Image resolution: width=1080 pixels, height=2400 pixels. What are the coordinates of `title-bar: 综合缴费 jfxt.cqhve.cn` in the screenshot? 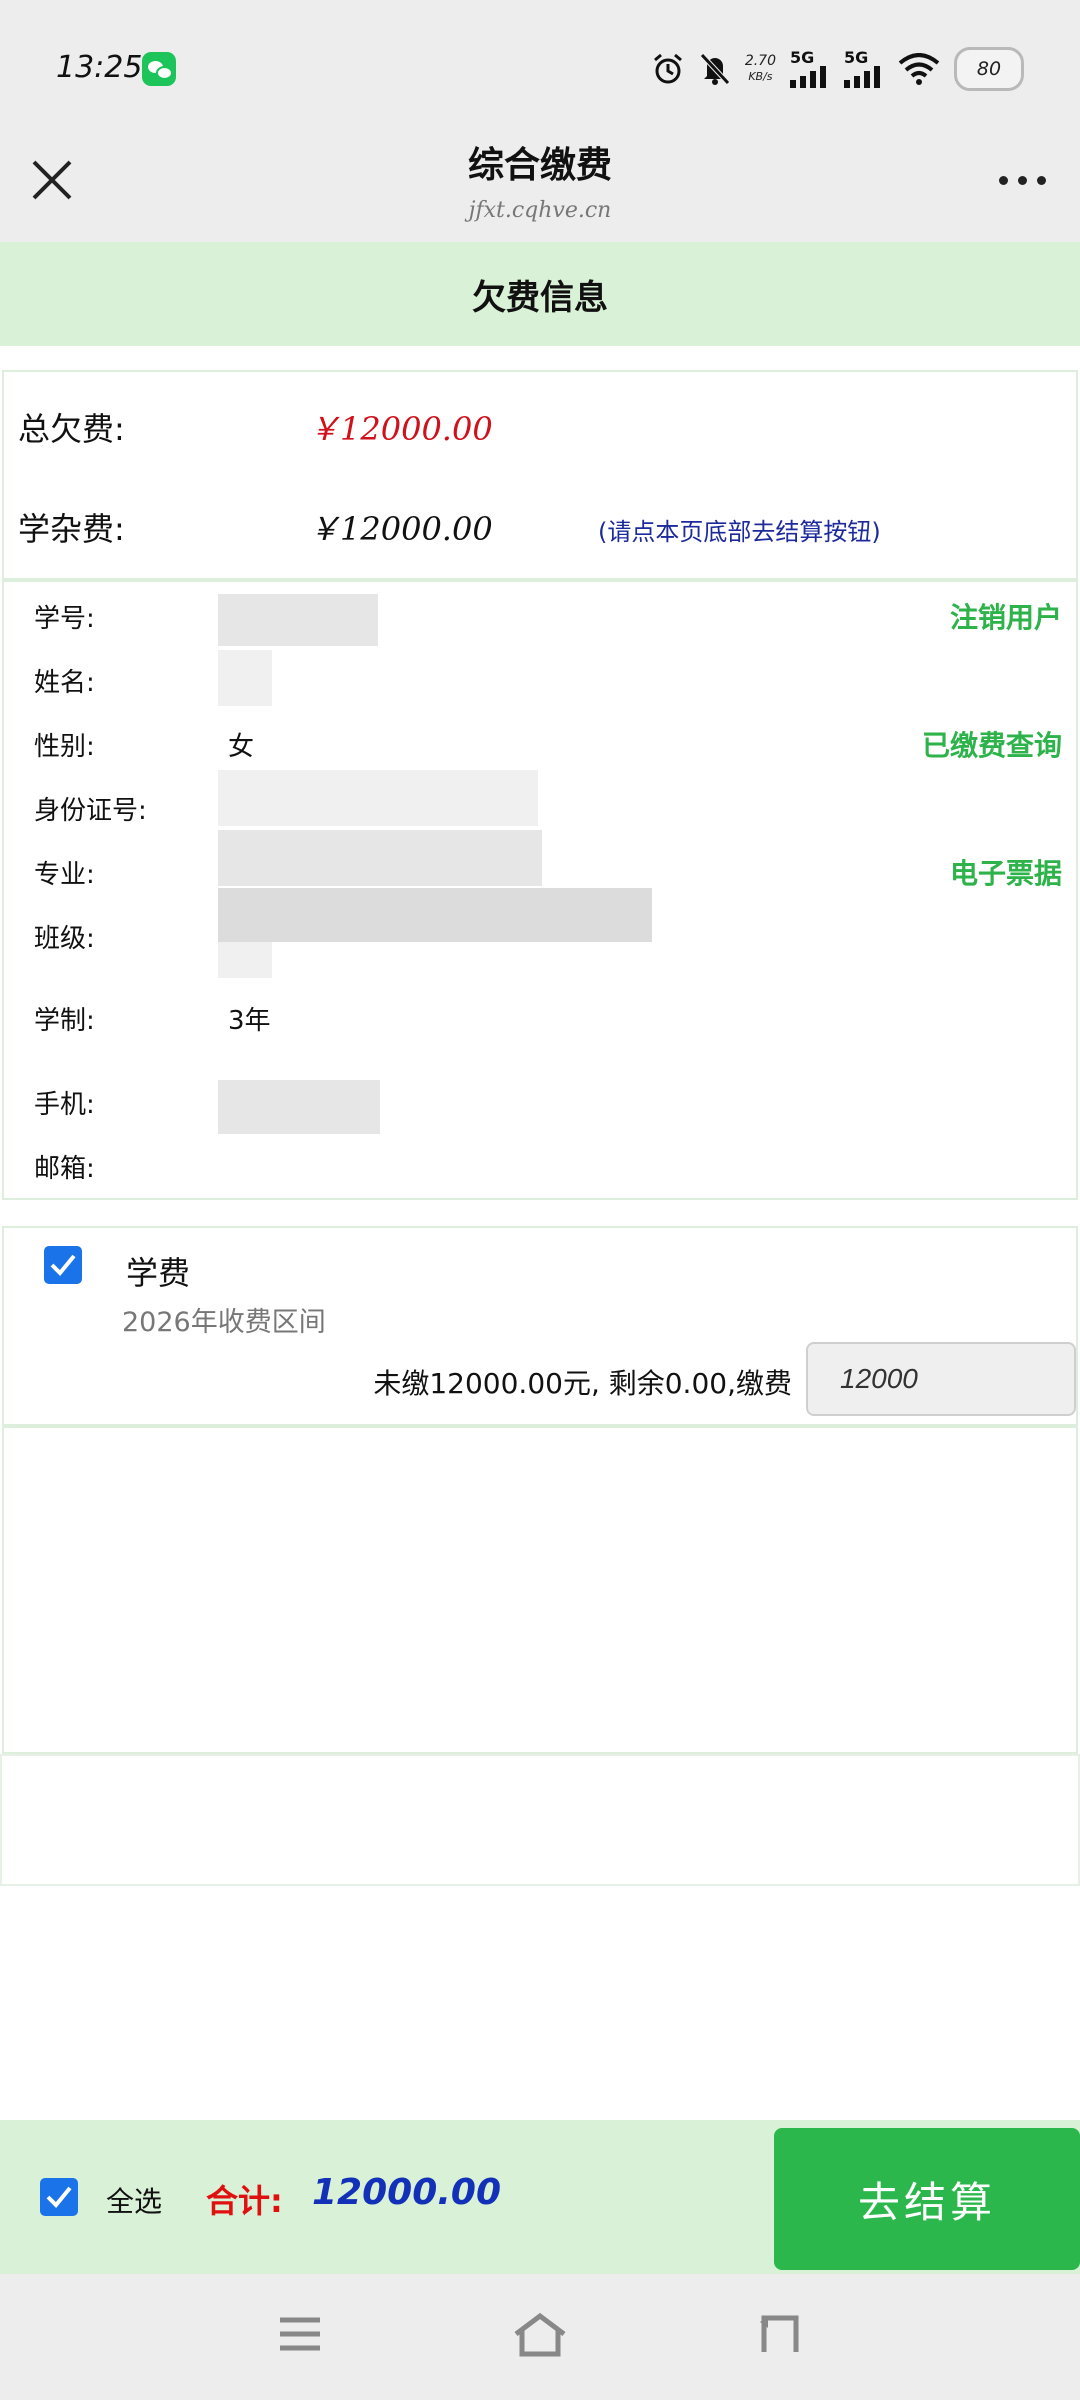 It's located at (540, 181).